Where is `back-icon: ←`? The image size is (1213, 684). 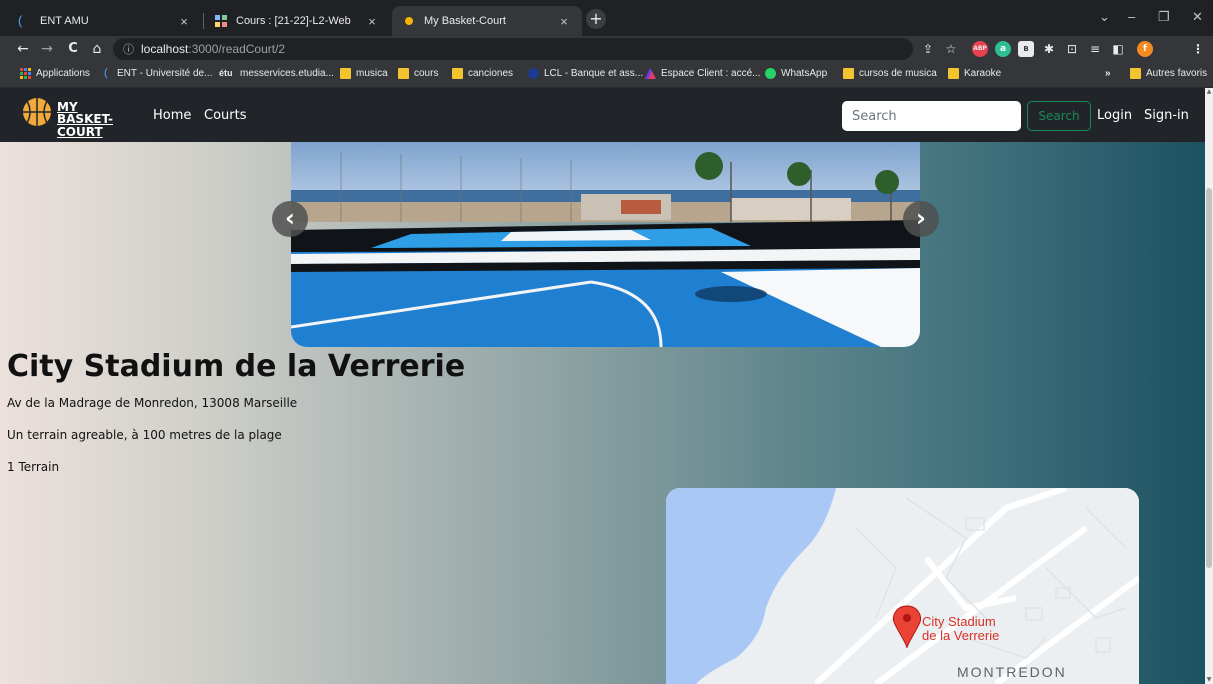 back-icon: ← is located at coordinates (23, 49).